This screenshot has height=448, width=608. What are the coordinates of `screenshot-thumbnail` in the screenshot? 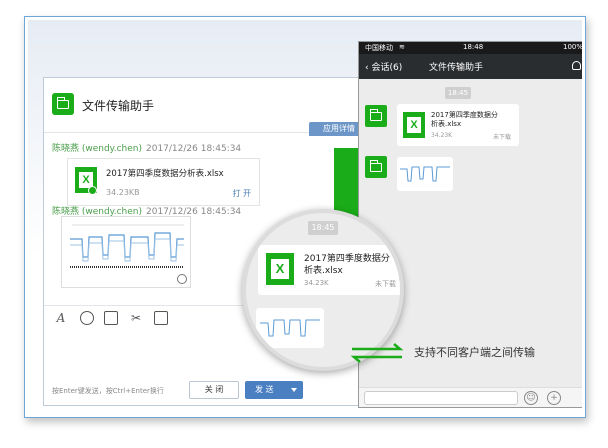 It's located at (126, 252).